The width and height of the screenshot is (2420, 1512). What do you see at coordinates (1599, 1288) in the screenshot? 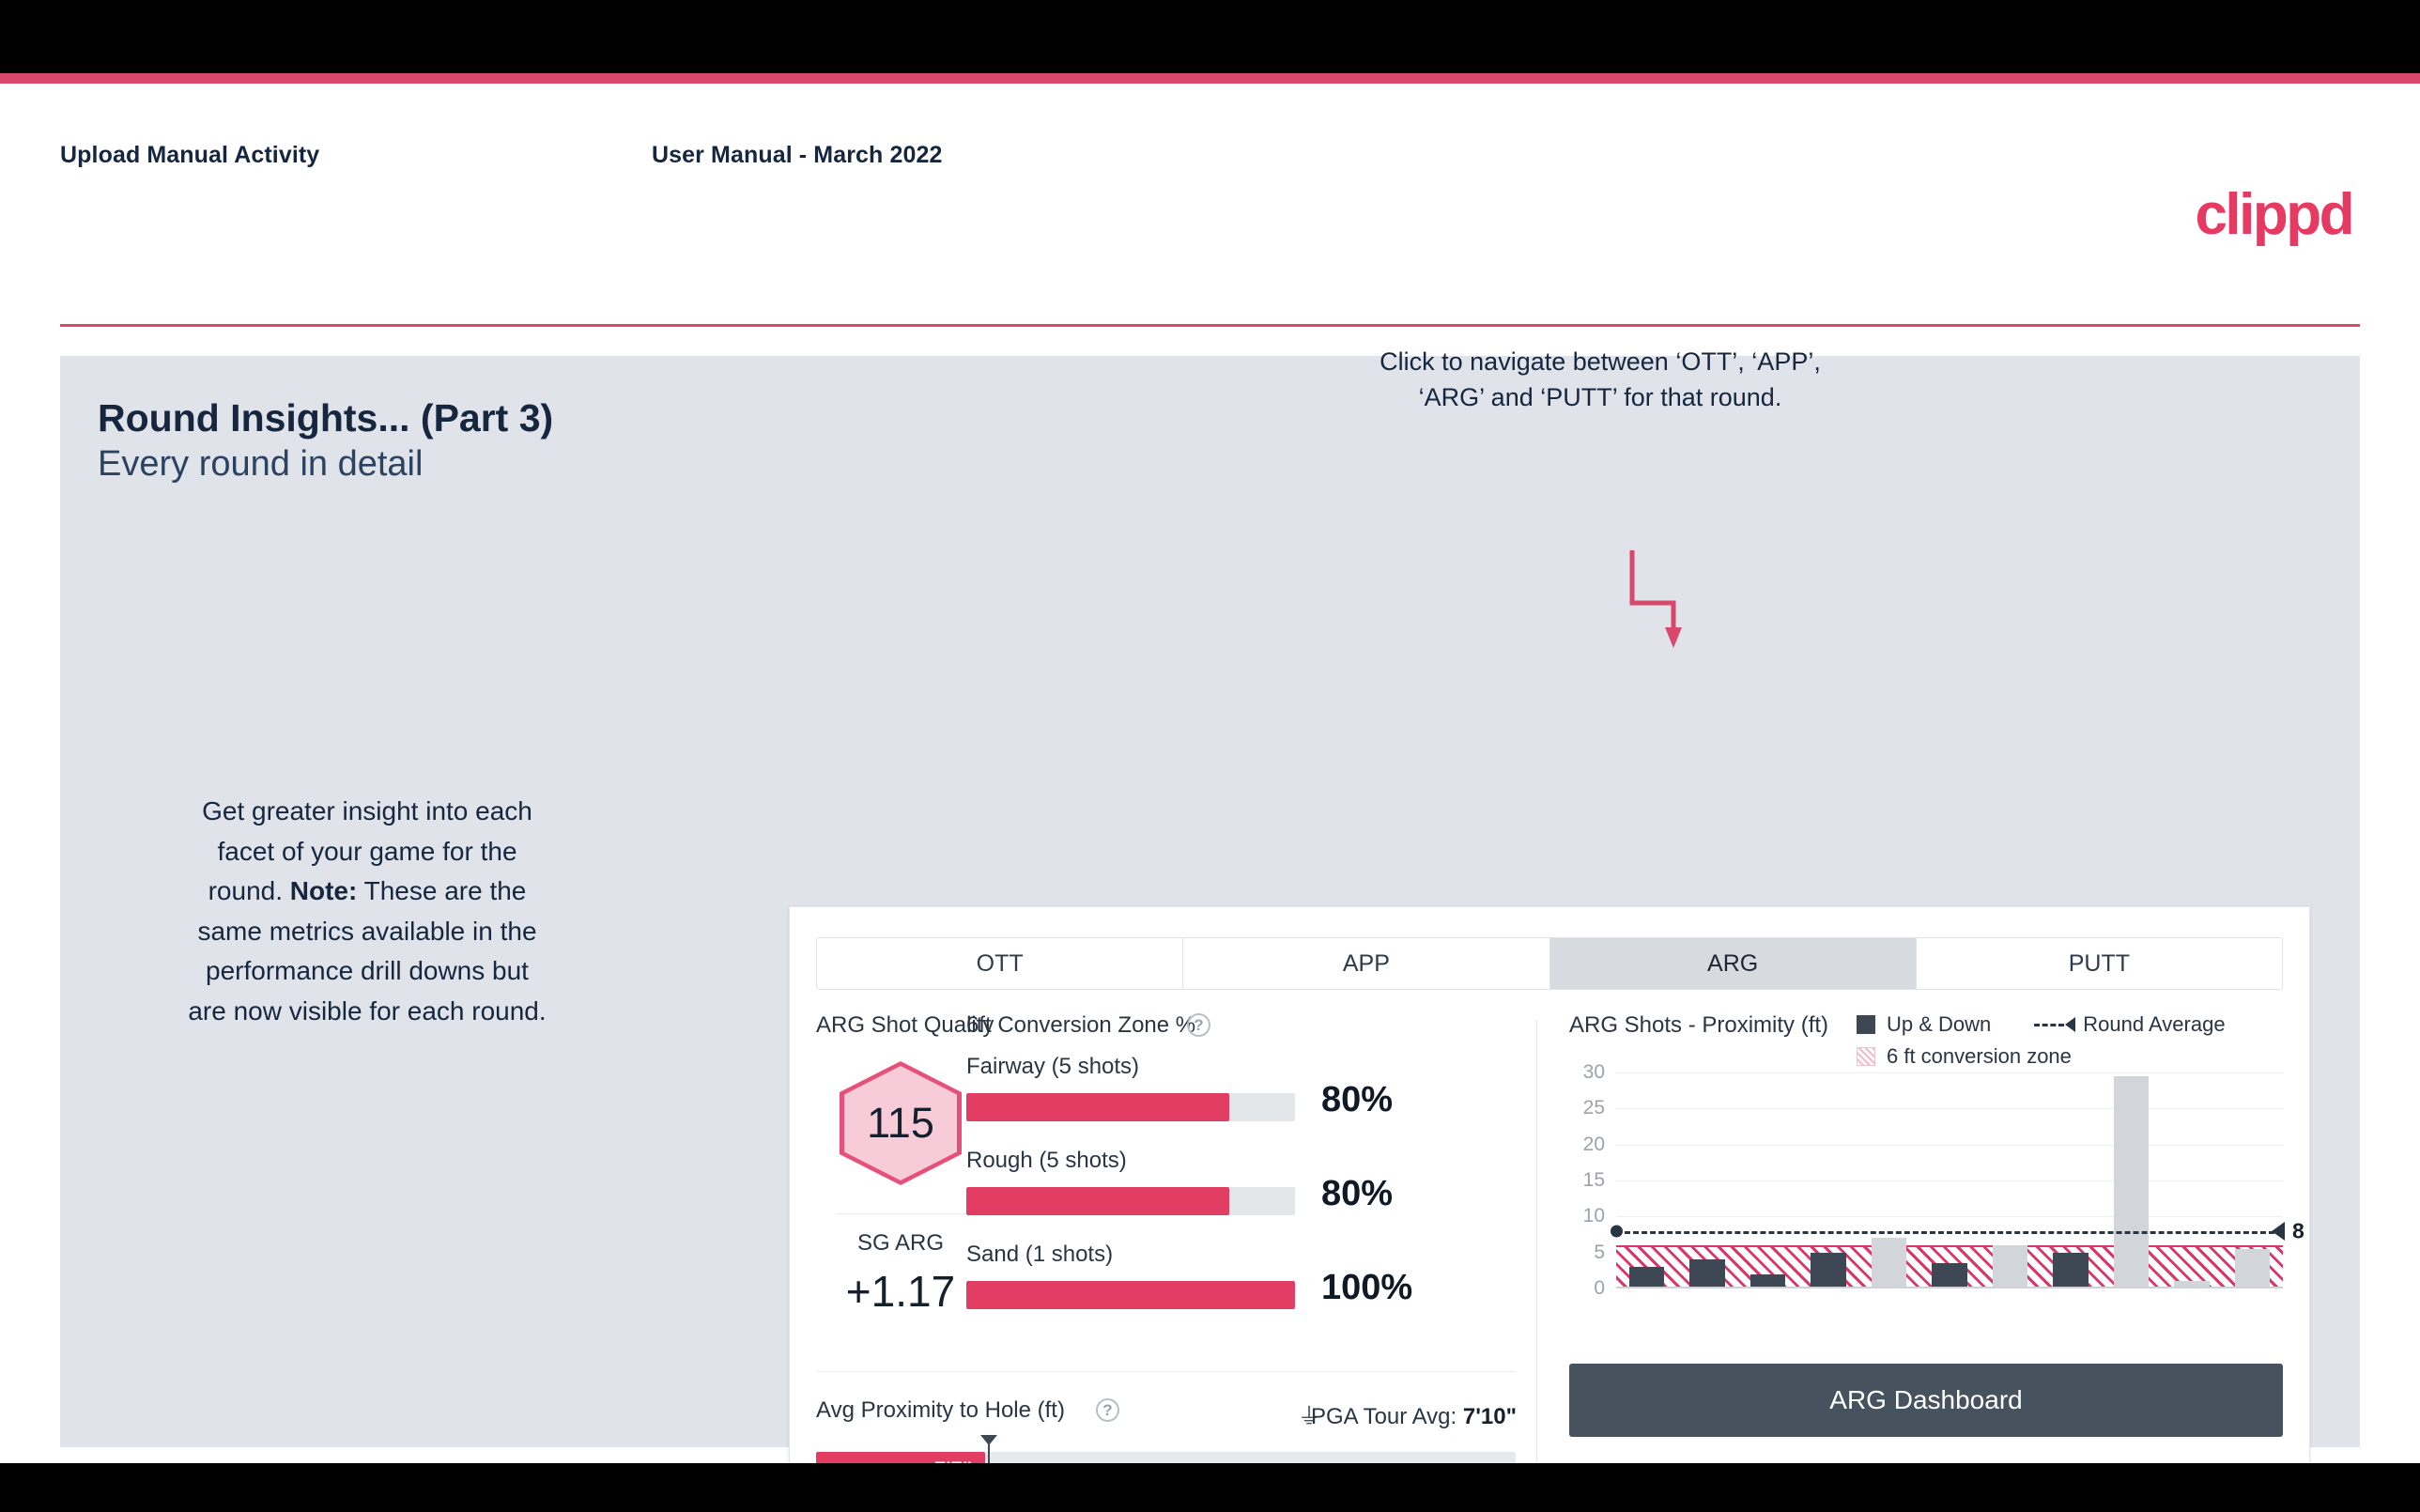
I see `y-tick-0: 0` at bounding box center [1599, 1288].